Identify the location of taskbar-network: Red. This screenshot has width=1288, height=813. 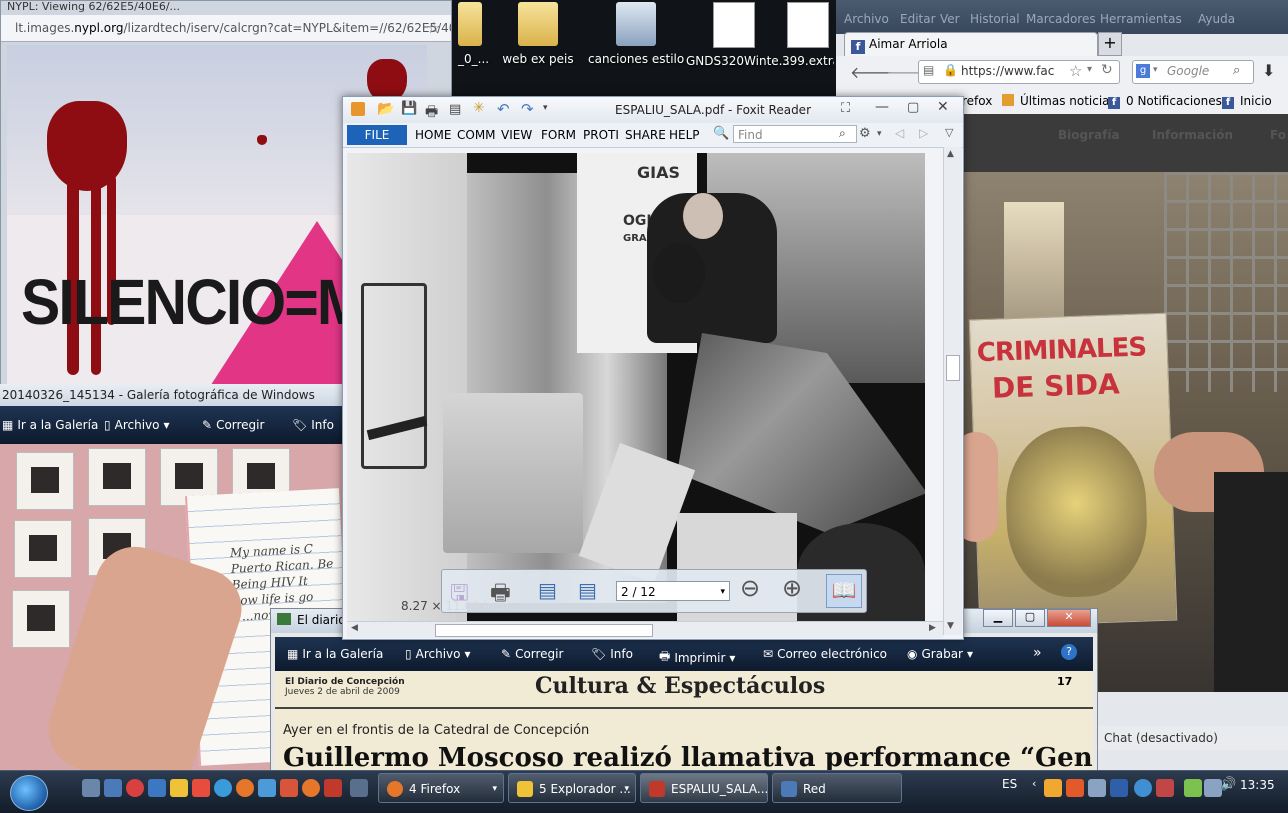
(837, 788).